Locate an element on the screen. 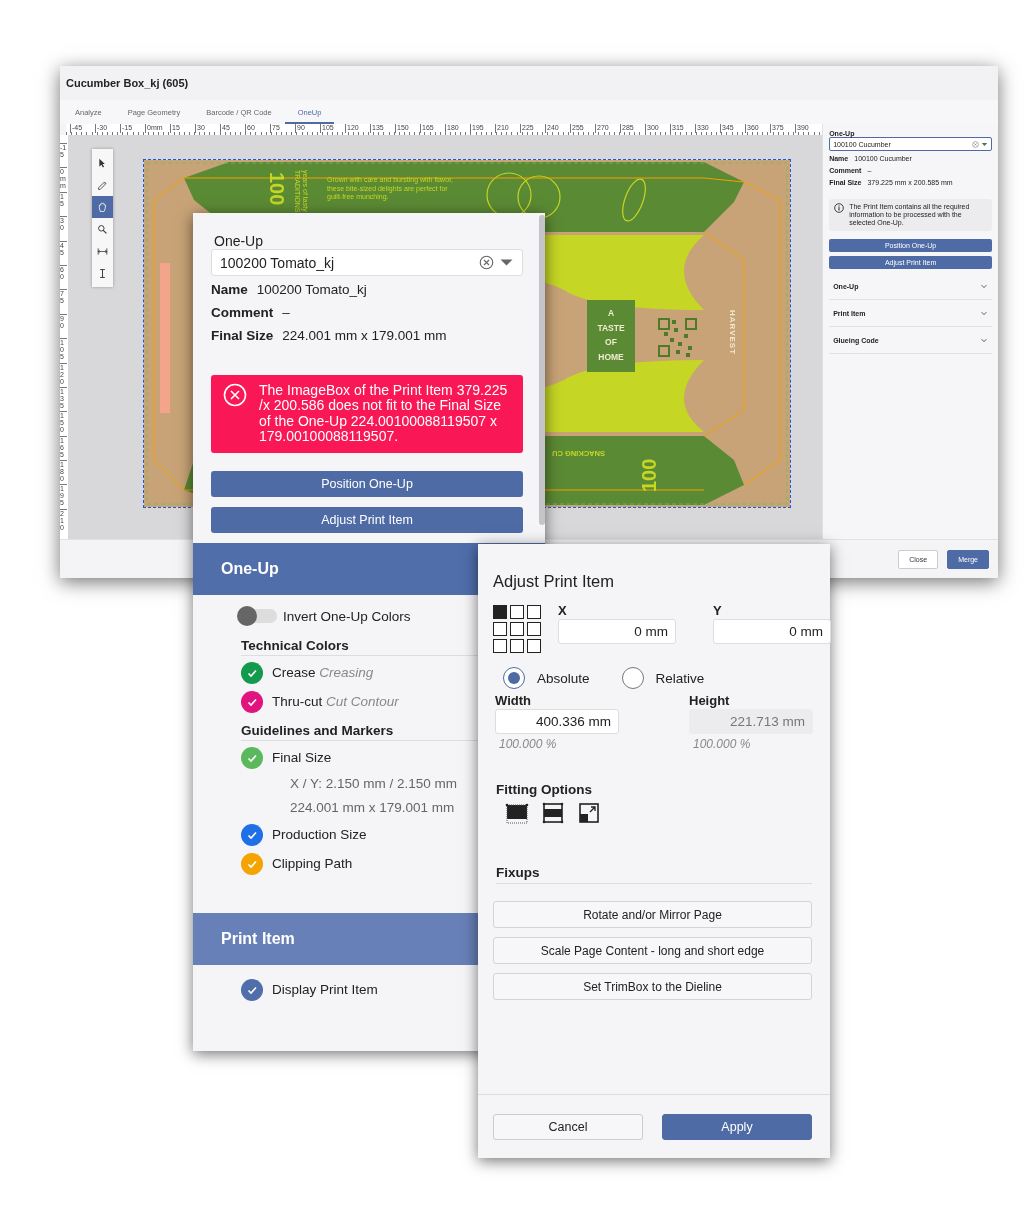 The height and width of the screenshot is (1227, 1024). section-heading: Fitting Options is located at coordinates (544, 789).